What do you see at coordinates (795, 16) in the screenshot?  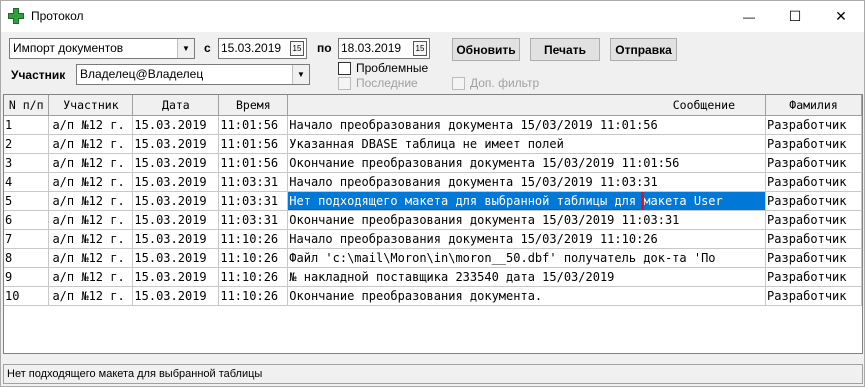 I see `maximize-button: ☐` at bounding box center [795, 16].